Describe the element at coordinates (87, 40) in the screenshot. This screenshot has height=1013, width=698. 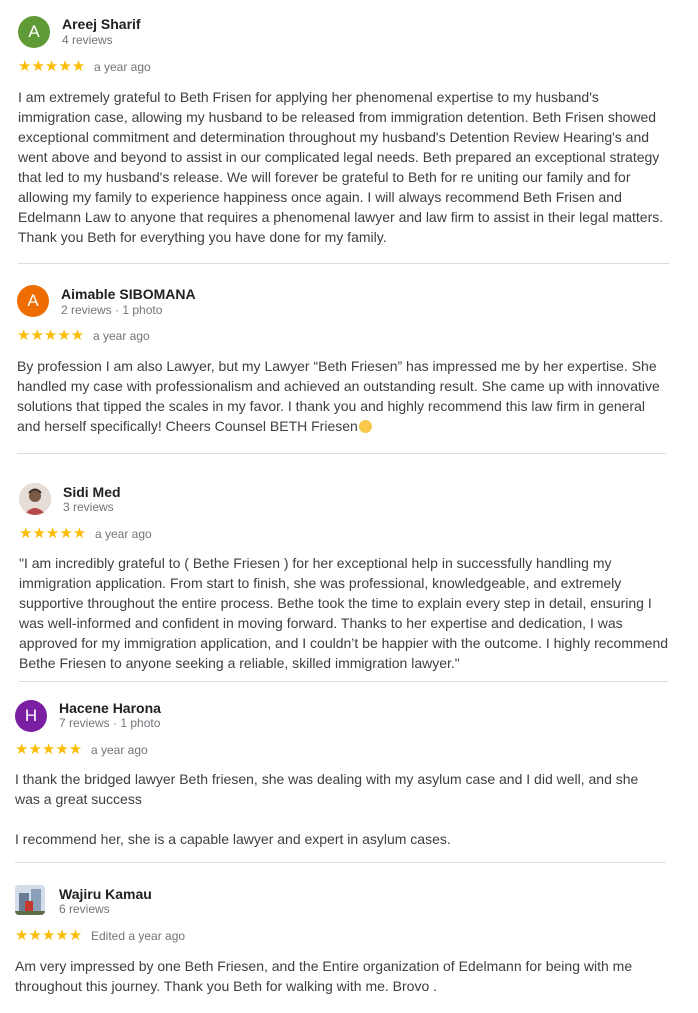
I see `reviewer-meta: 4 reviews` at that location.